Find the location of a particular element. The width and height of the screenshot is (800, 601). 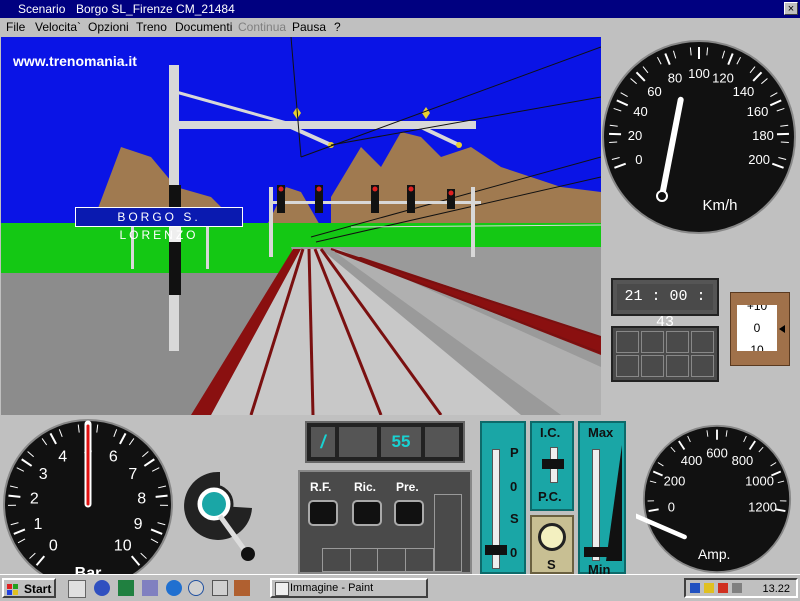

bottom-switch-row is located at coordinates (378, 560).